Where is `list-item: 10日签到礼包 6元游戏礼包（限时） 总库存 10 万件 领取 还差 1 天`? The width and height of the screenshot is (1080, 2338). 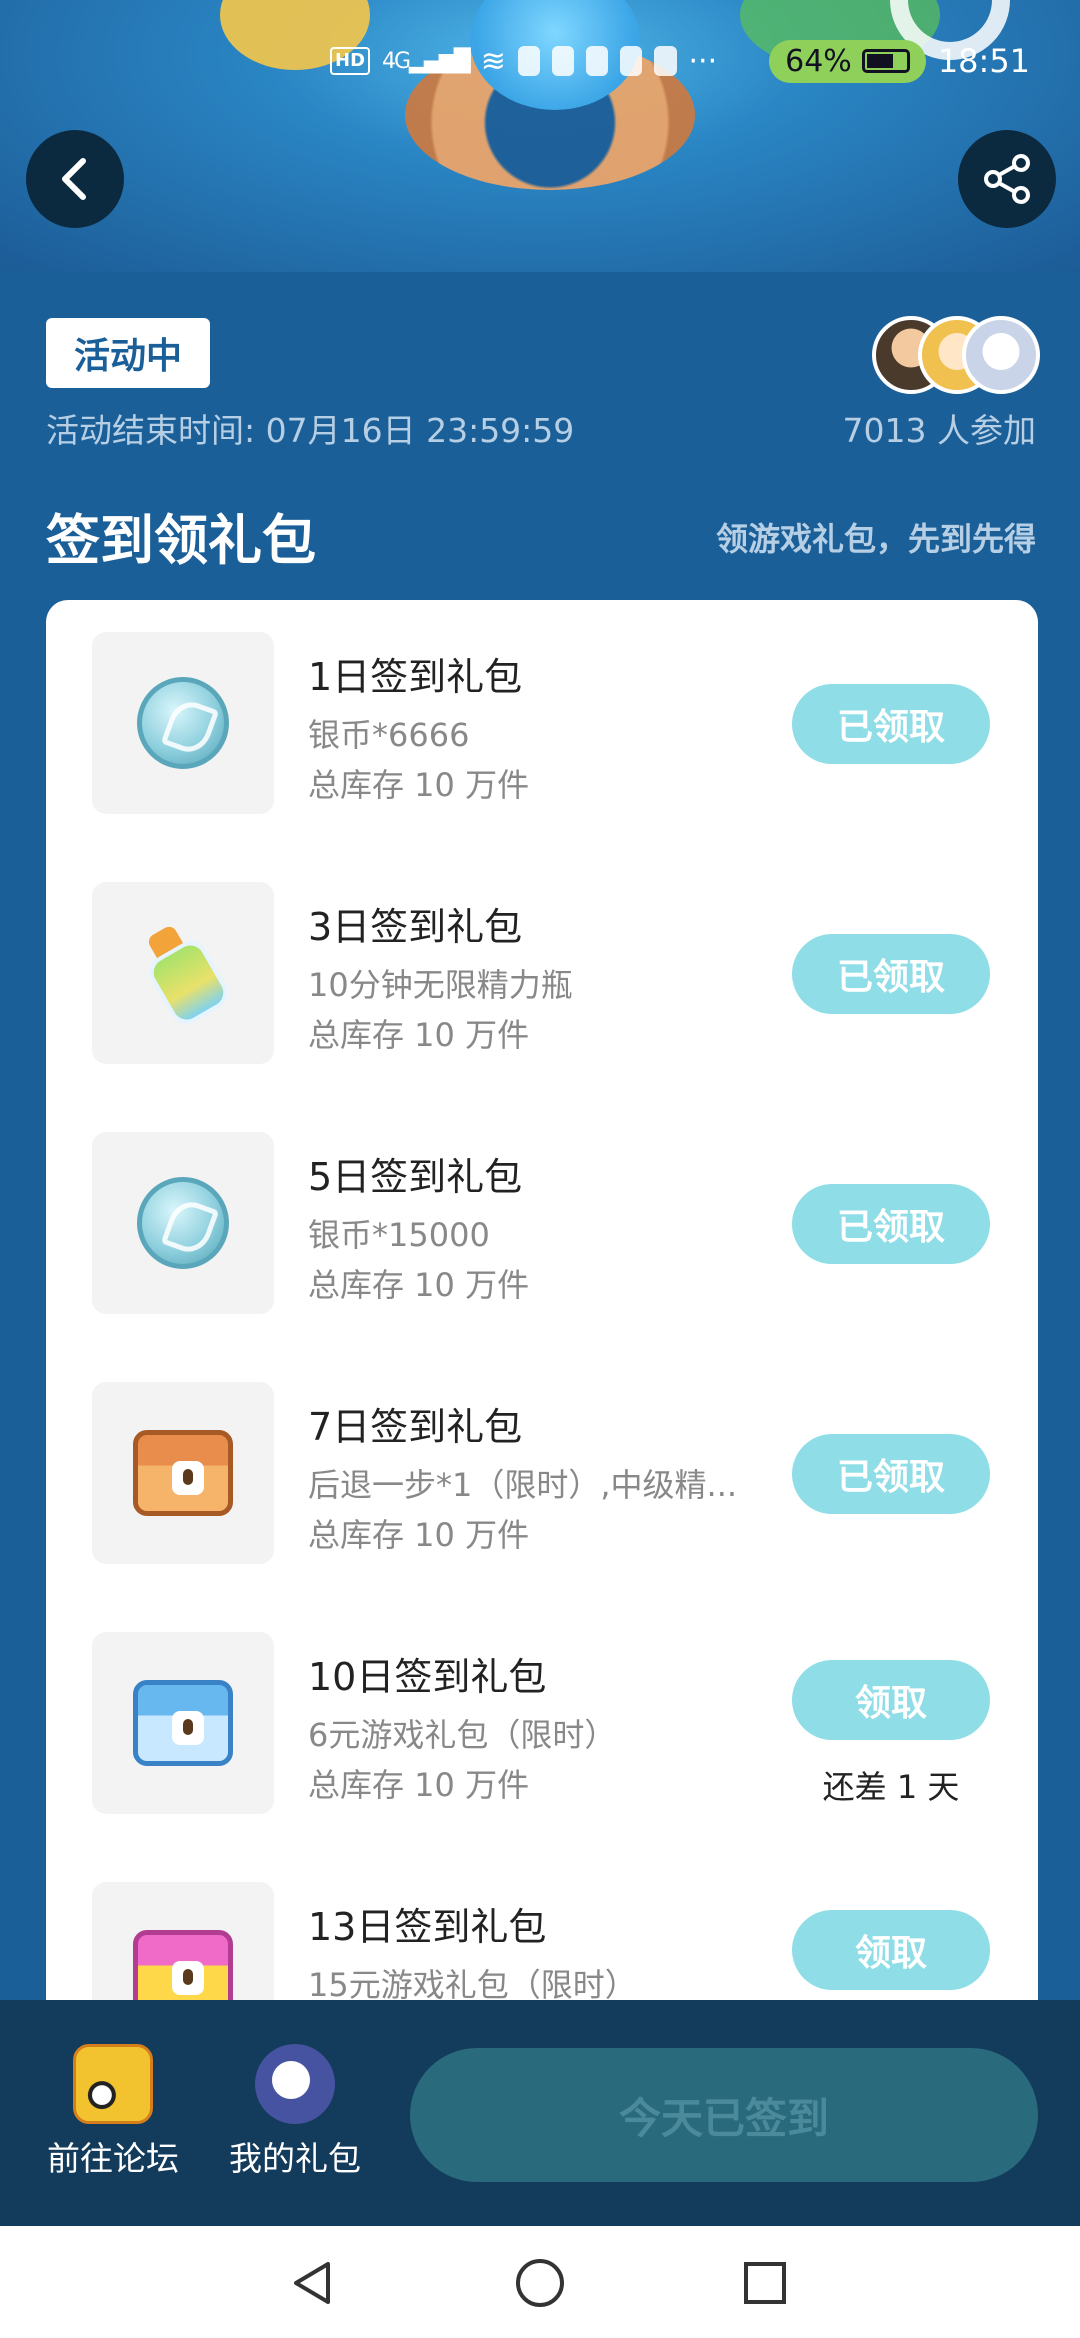
list-item: 10日签到礼包 6元游戏礼包（限时） 总库存 10 万件 领取 还差 1 天 is located at coordinates (542, 1710).